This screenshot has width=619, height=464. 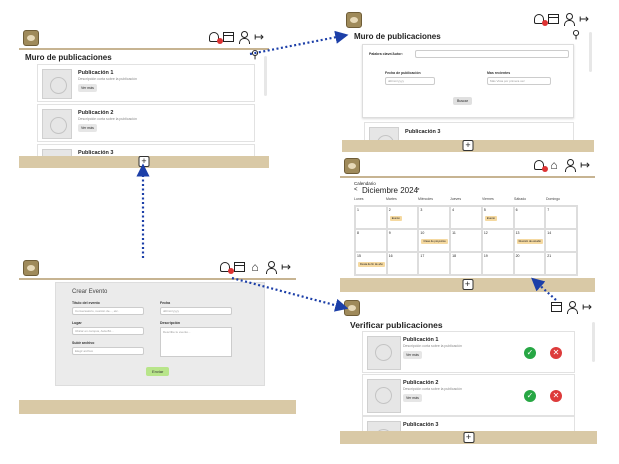 I want to click on file-label: Subir archivo, so click(x=83, y=343).